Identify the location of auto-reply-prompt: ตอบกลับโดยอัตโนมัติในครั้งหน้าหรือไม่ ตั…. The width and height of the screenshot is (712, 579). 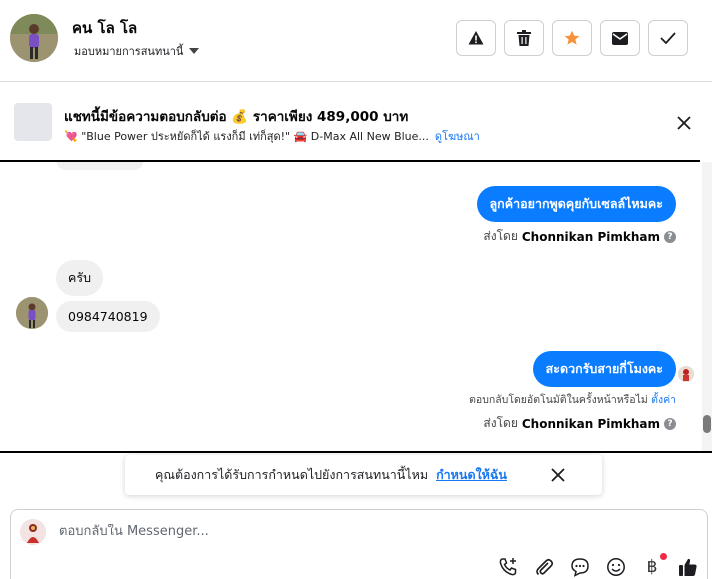
(572, 399).